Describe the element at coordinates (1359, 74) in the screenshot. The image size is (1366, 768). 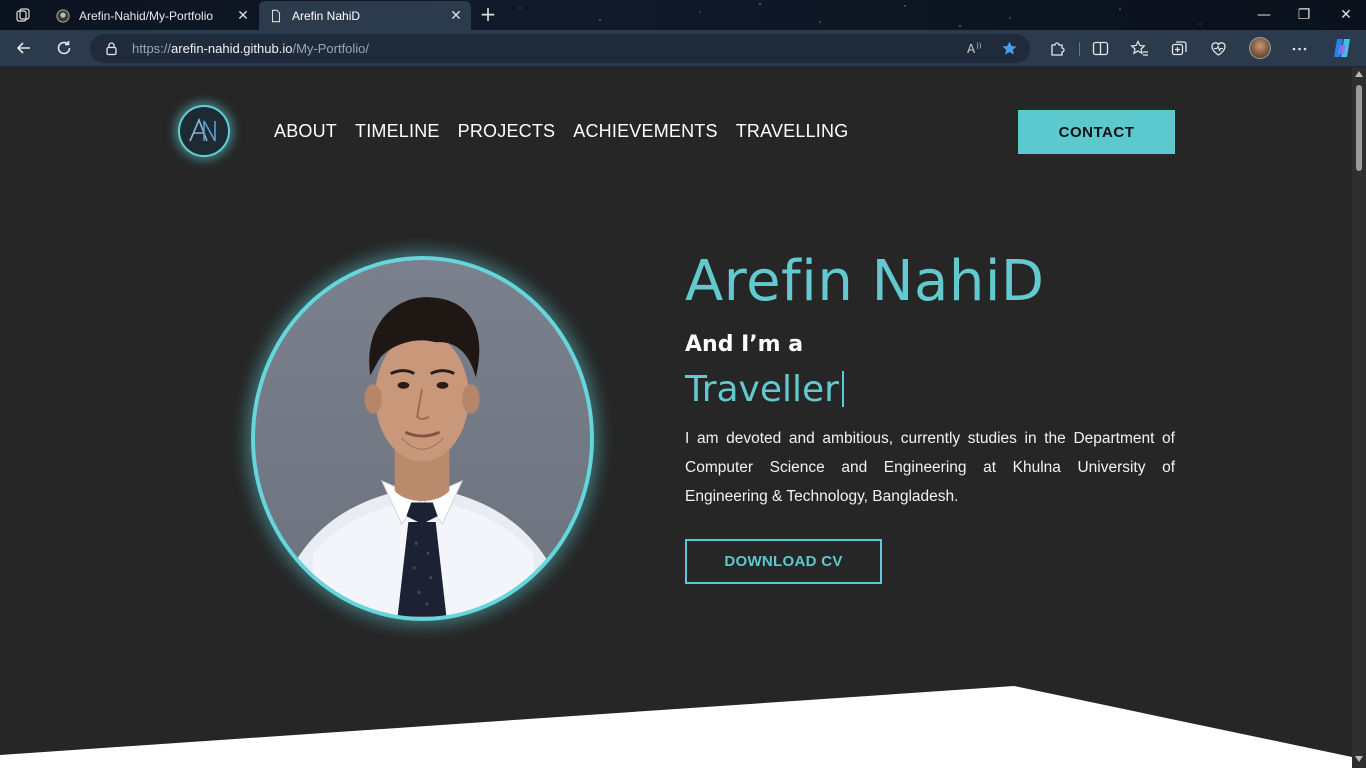
I see `scroll-up-arrow` at that location.